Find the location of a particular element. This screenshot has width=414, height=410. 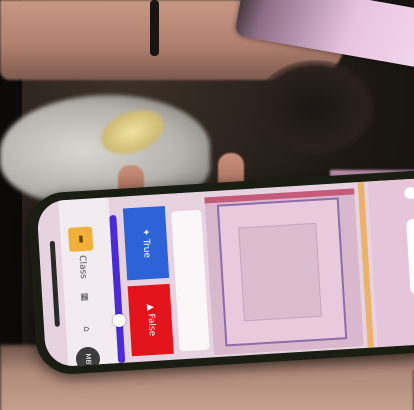

background-object is located at coordinates (315, 107).